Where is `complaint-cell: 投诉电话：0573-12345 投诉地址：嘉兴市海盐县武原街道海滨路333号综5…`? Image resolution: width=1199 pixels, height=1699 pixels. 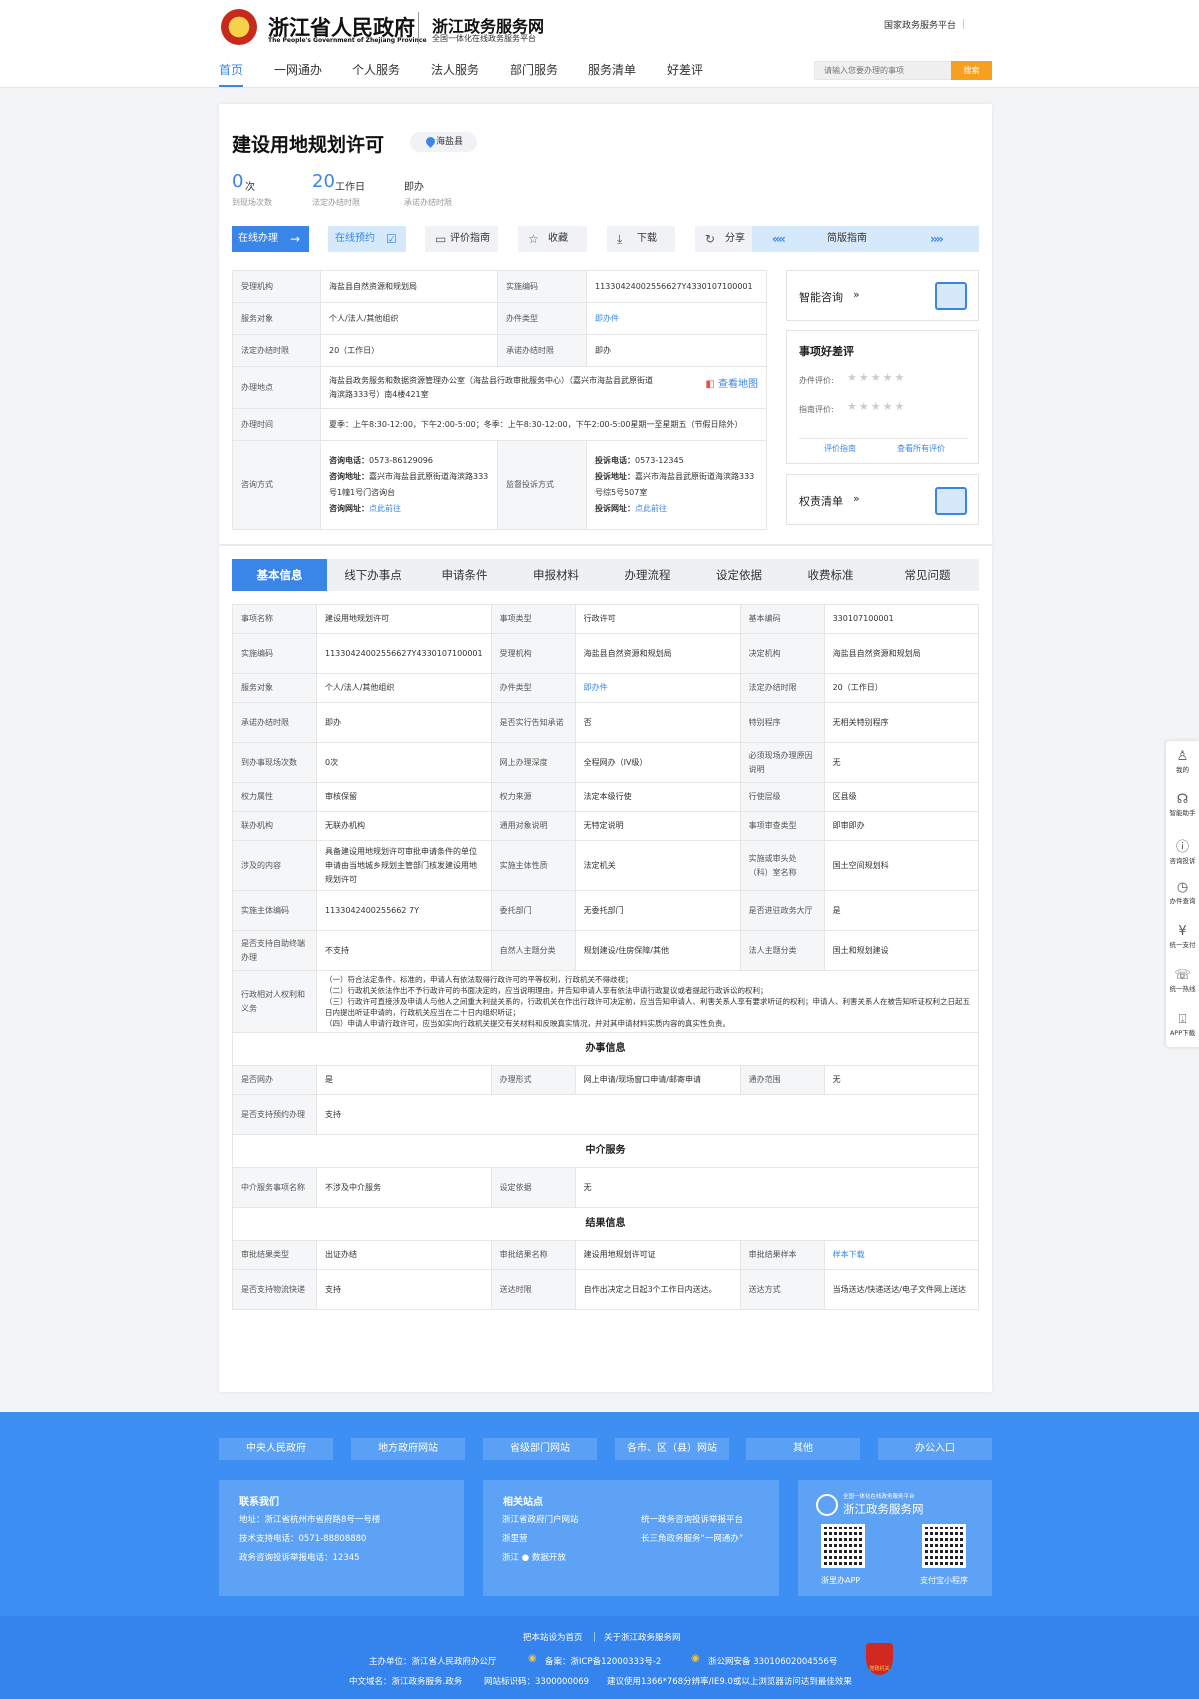 complaint-cell: 投诉电话：0573-12345 投诉地址：嘉兴市海盐县武原街道海滨路333号综5… is located at coordinates (676, 485).